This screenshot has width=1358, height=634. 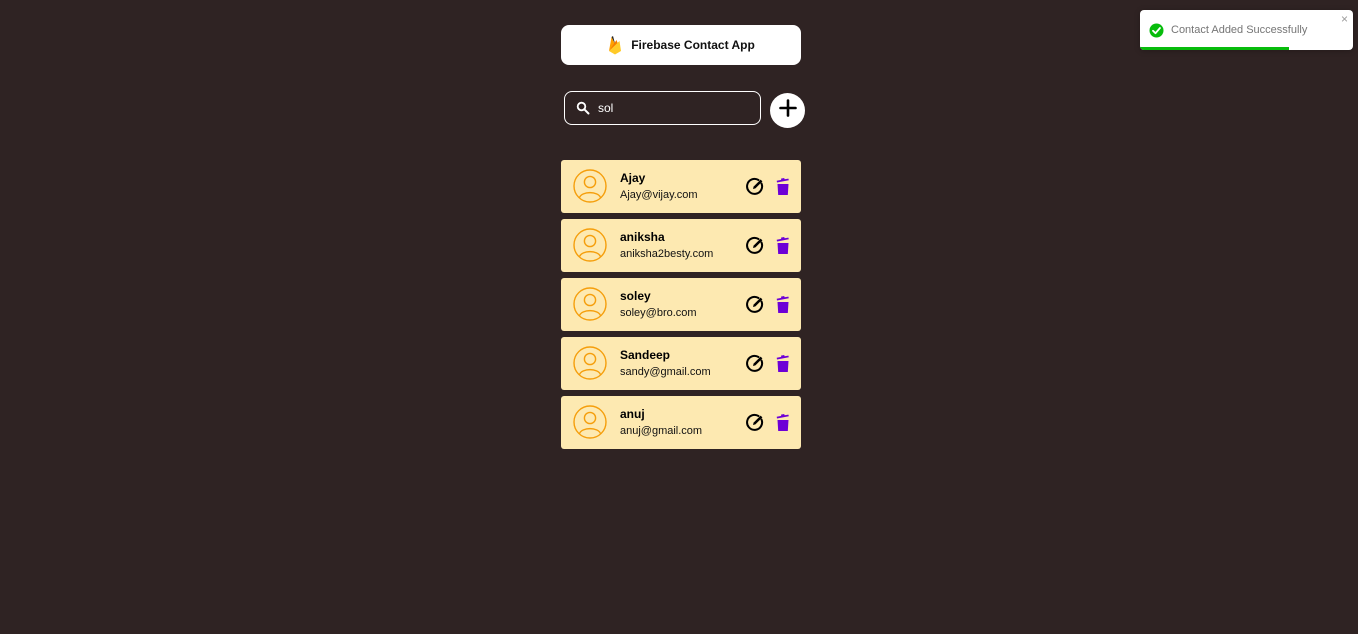 I want to click on plus-icon, so click(x=787, y=110).